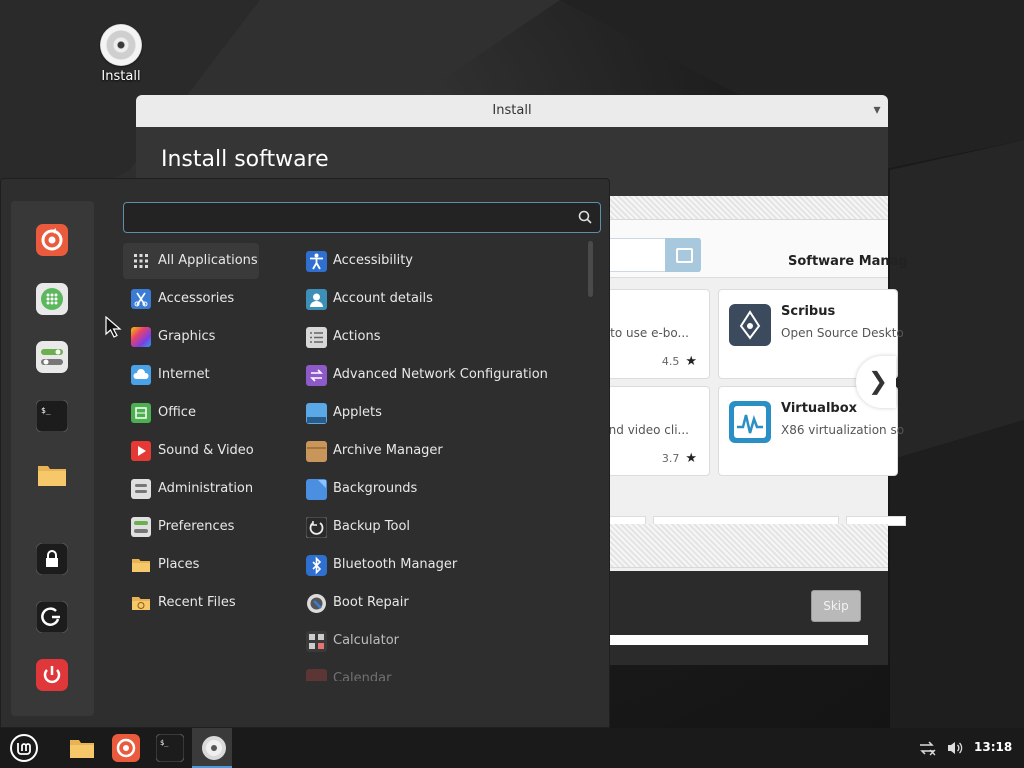 This screenshot has height=768, width=1024. I want to click on power-icon, so click(52, 675).